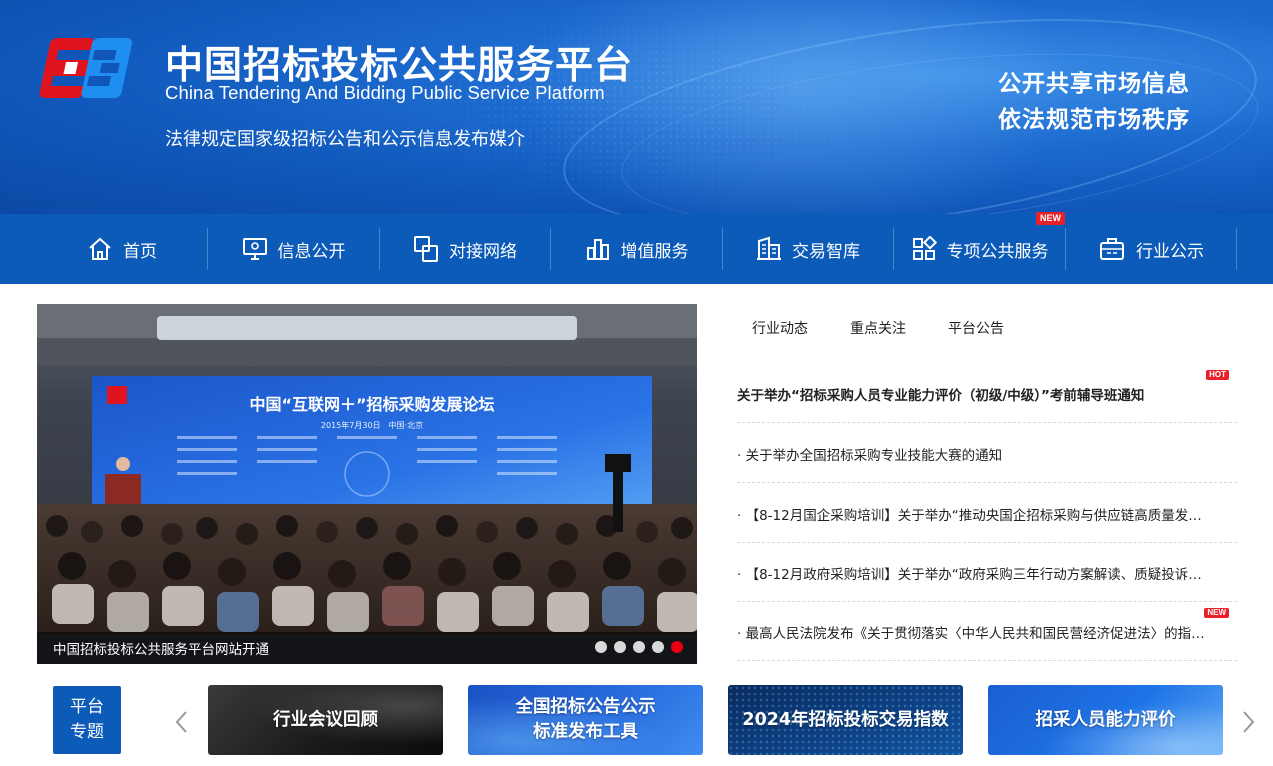 This screenshot has width=1273, height=766. I want to click on site-logo, so click(90, 69).